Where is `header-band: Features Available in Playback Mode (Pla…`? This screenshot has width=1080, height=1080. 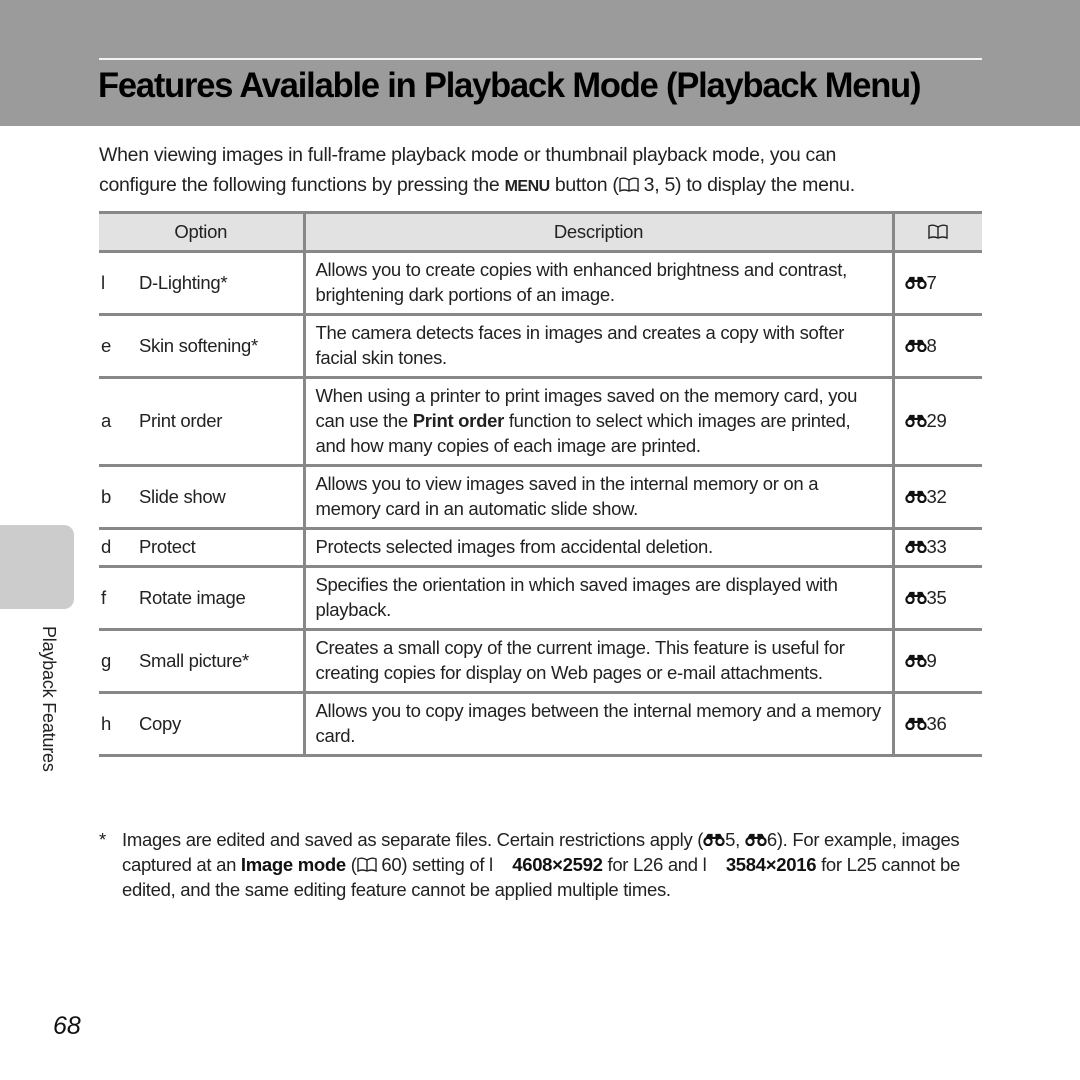 header-band: Features Available in Playback Mode (Pla… is located at coordinates (540, 63).